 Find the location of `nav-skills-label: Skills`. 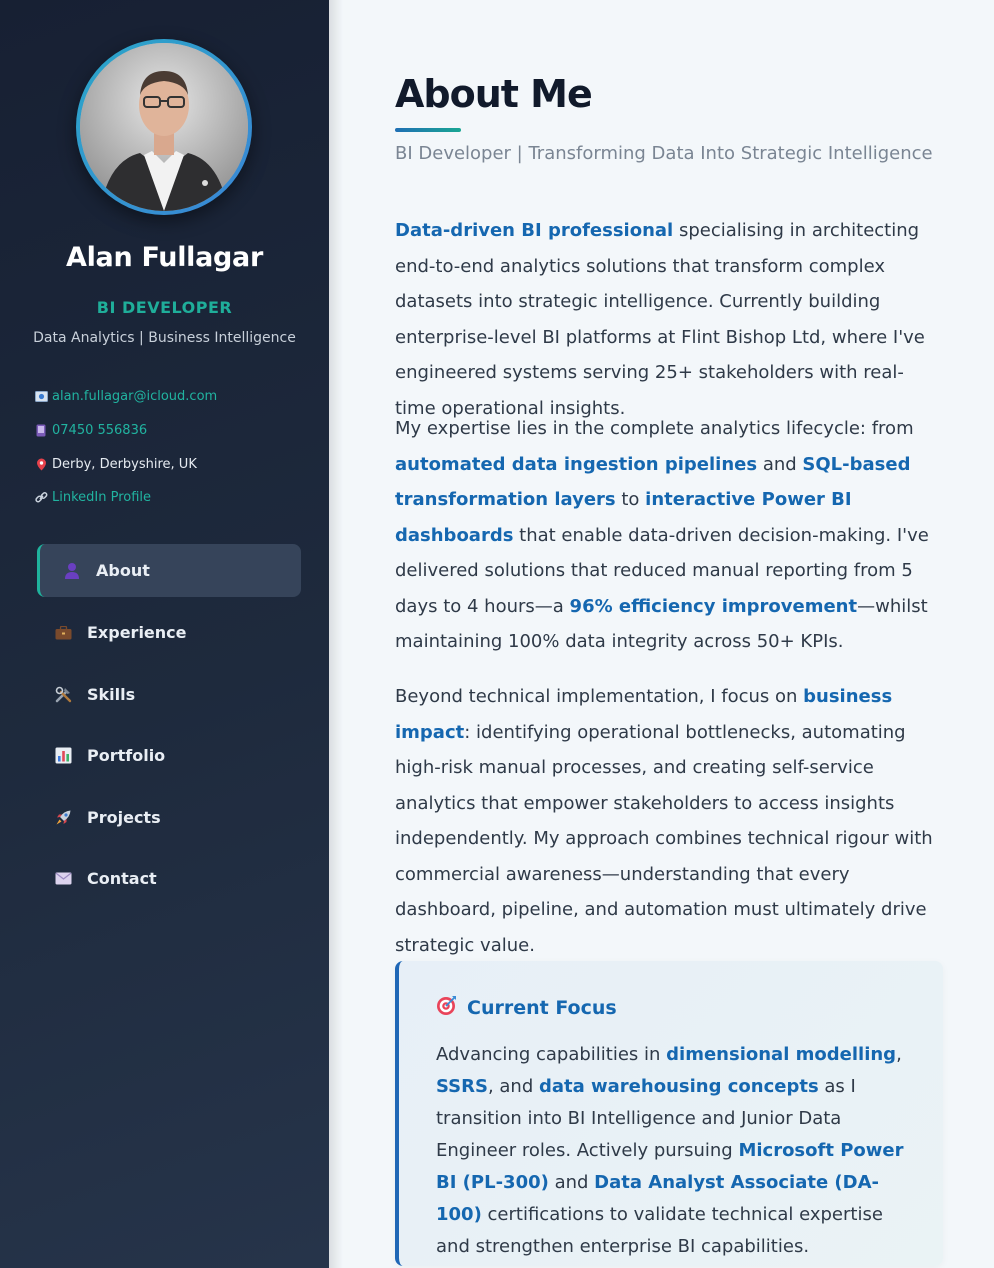

nav-skills-label: Skills is located at coordinates (111, 694).